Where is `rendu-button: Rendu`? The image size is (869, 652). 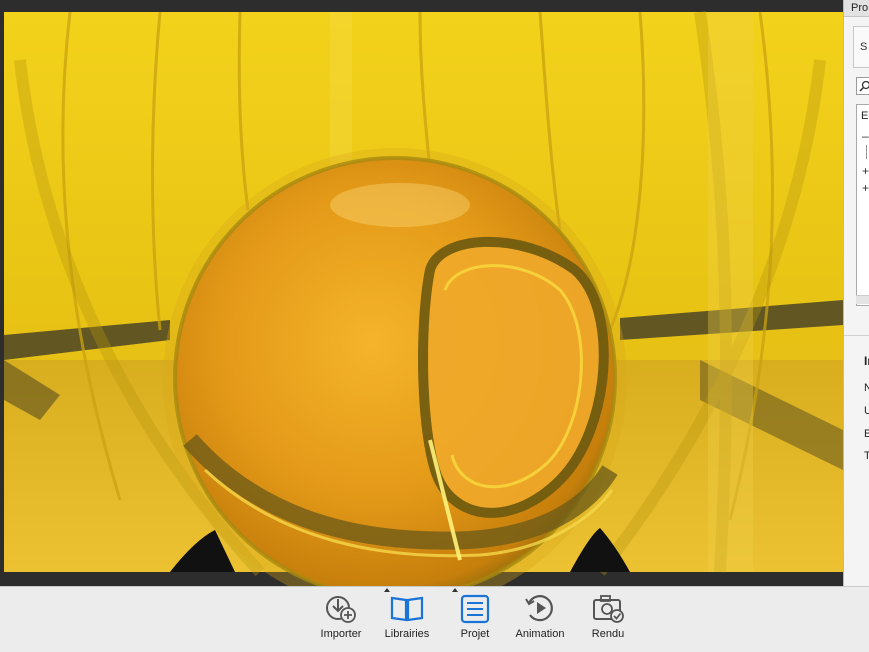 rendu-button: Rendu is located at coordinates (608, 620).